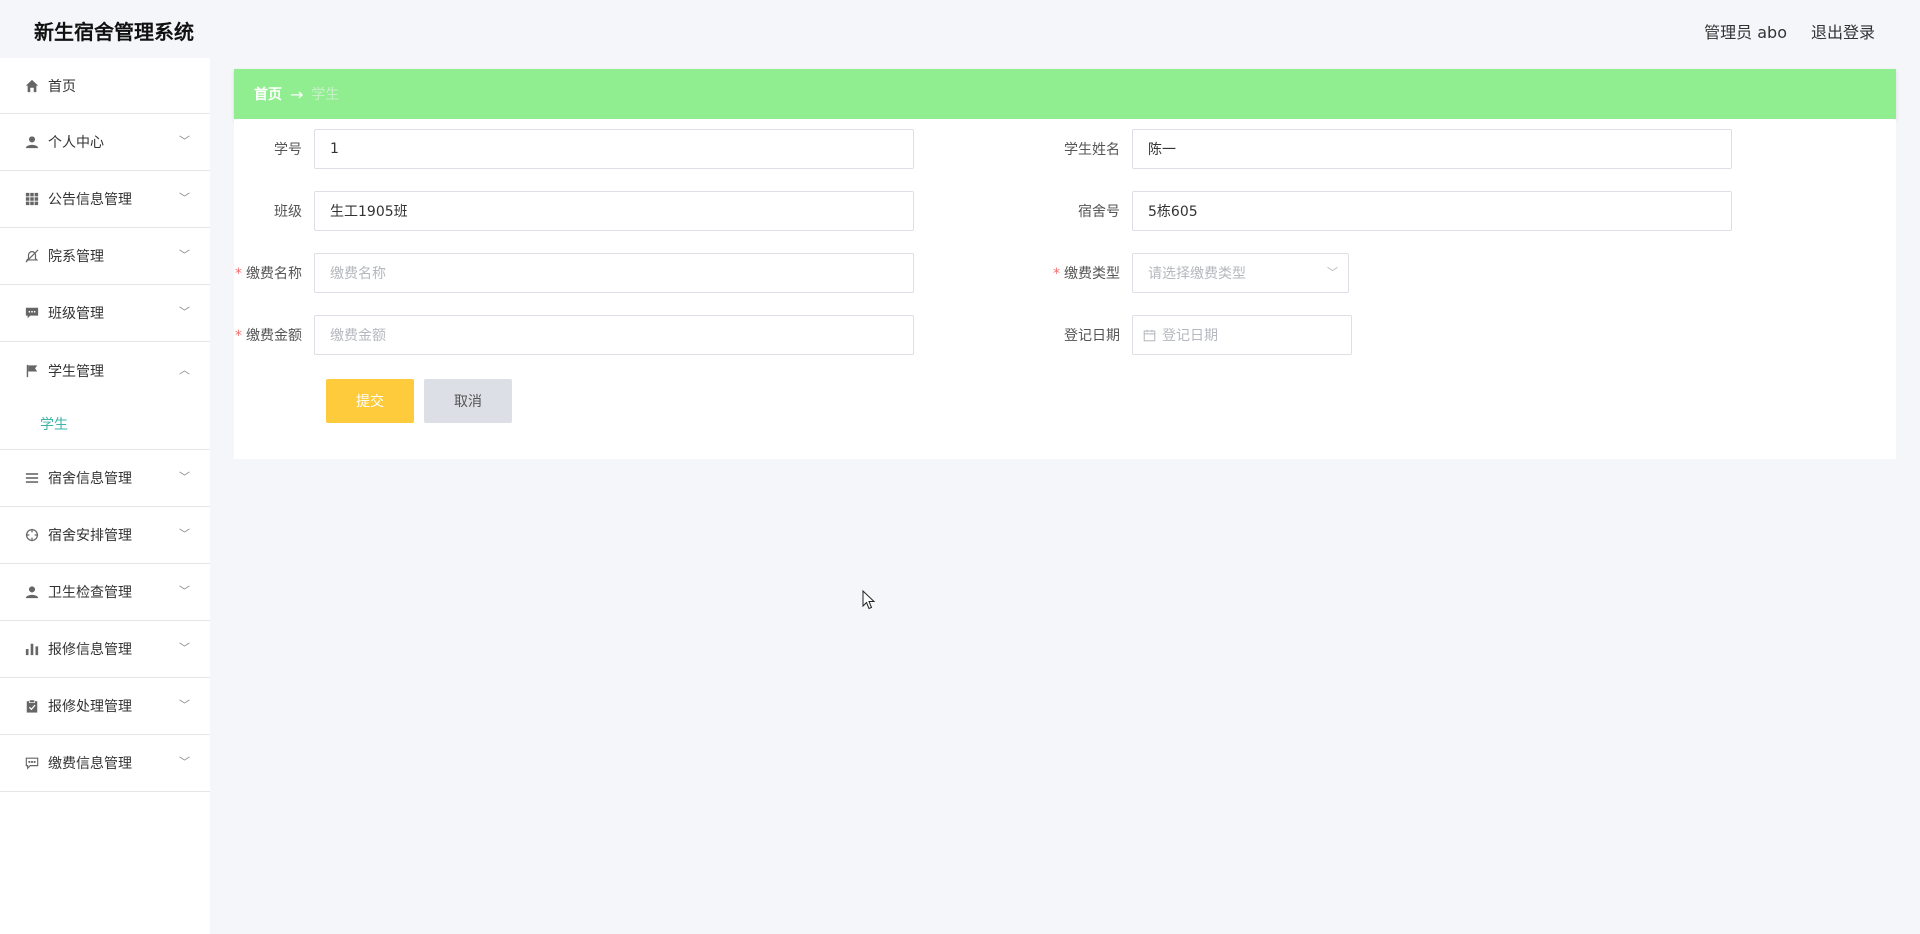 The width and height of the screenshot is (1920, 934). Describe the element at coordinates (1432, 149) in the screenshot. I see `student-name-field: 陈一` at that location.